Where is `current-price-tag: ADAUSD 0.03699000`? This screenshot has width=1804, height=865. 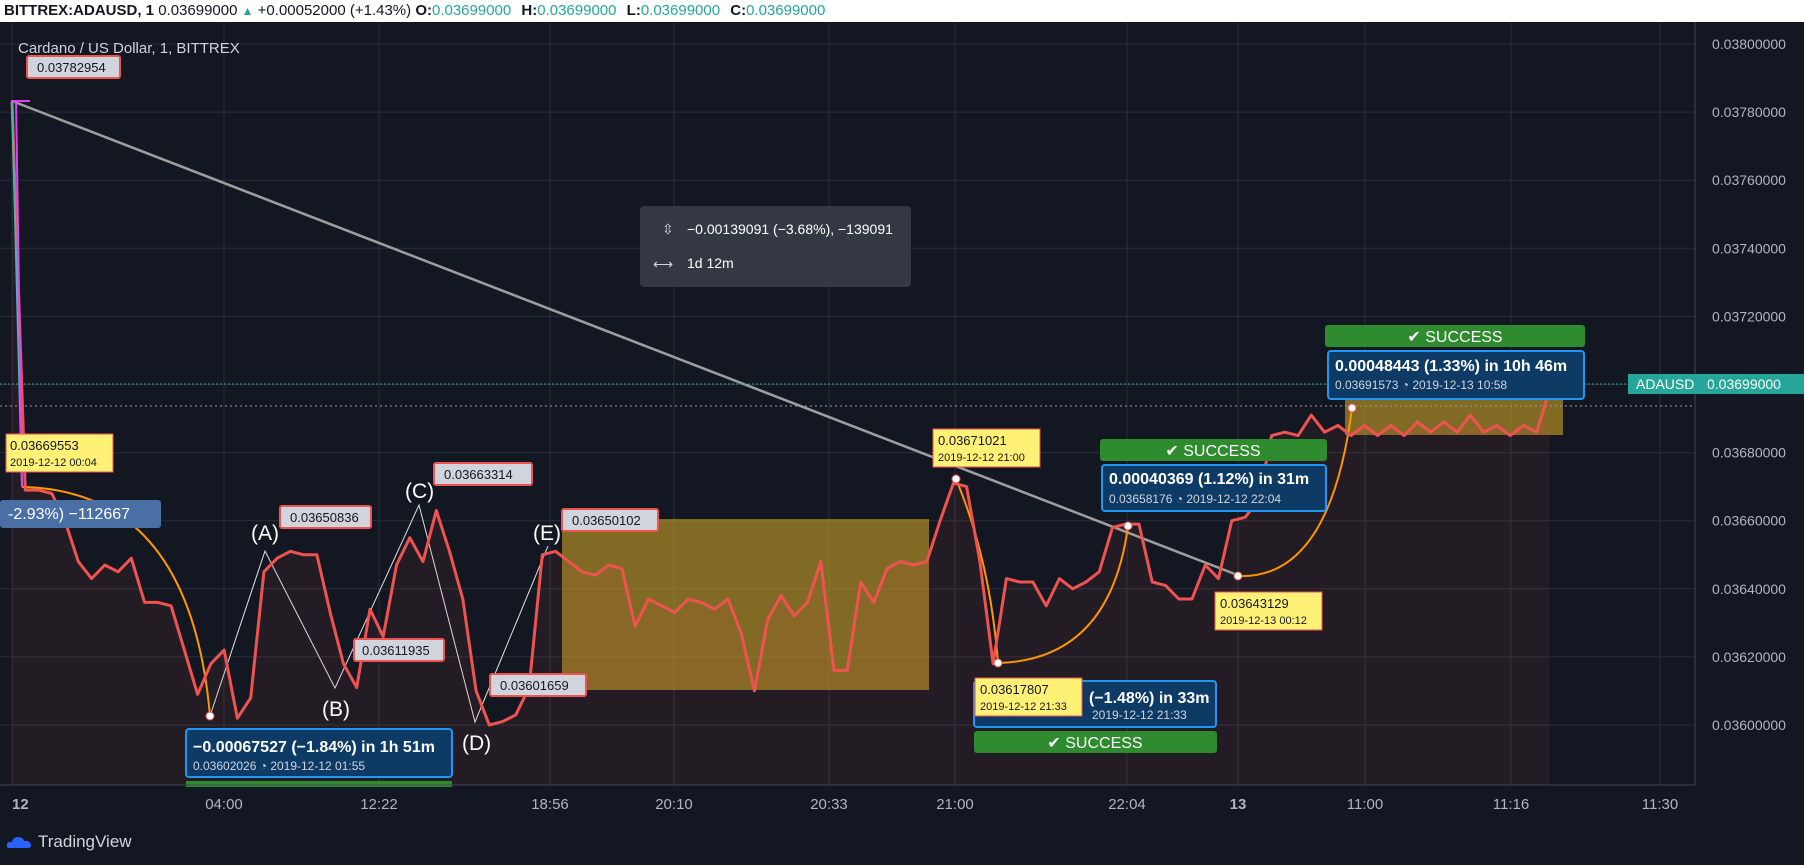 current-price-tag: ADAUSD 0.03699000 is located at coordinates (1716, 384).